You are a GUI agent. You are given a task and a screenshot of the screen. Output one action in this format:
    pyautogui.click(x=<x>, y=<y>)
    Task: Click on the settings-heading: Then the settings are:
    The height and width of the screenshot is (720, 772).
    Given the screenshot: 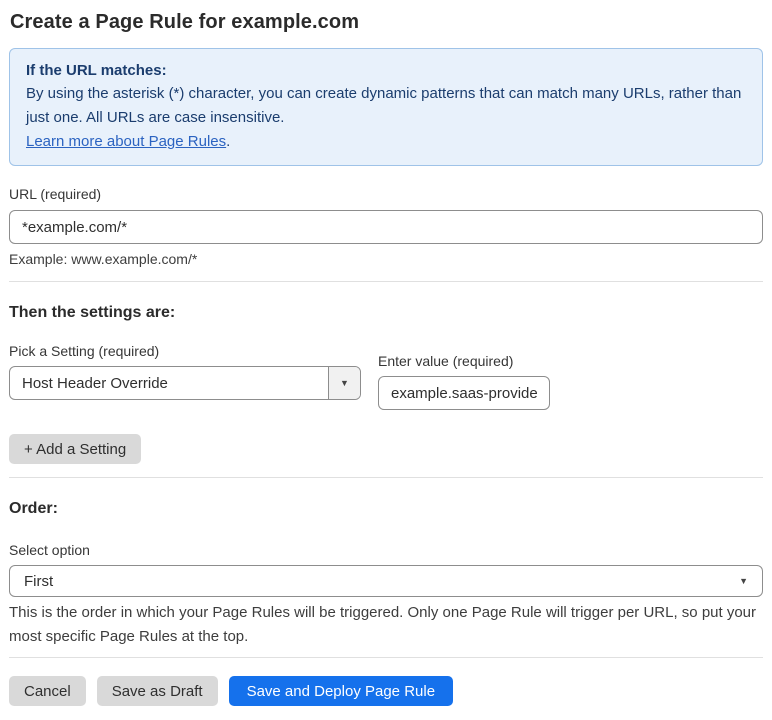 What is the action you would take?
    pyautogui.click(x=92, y=312)
    